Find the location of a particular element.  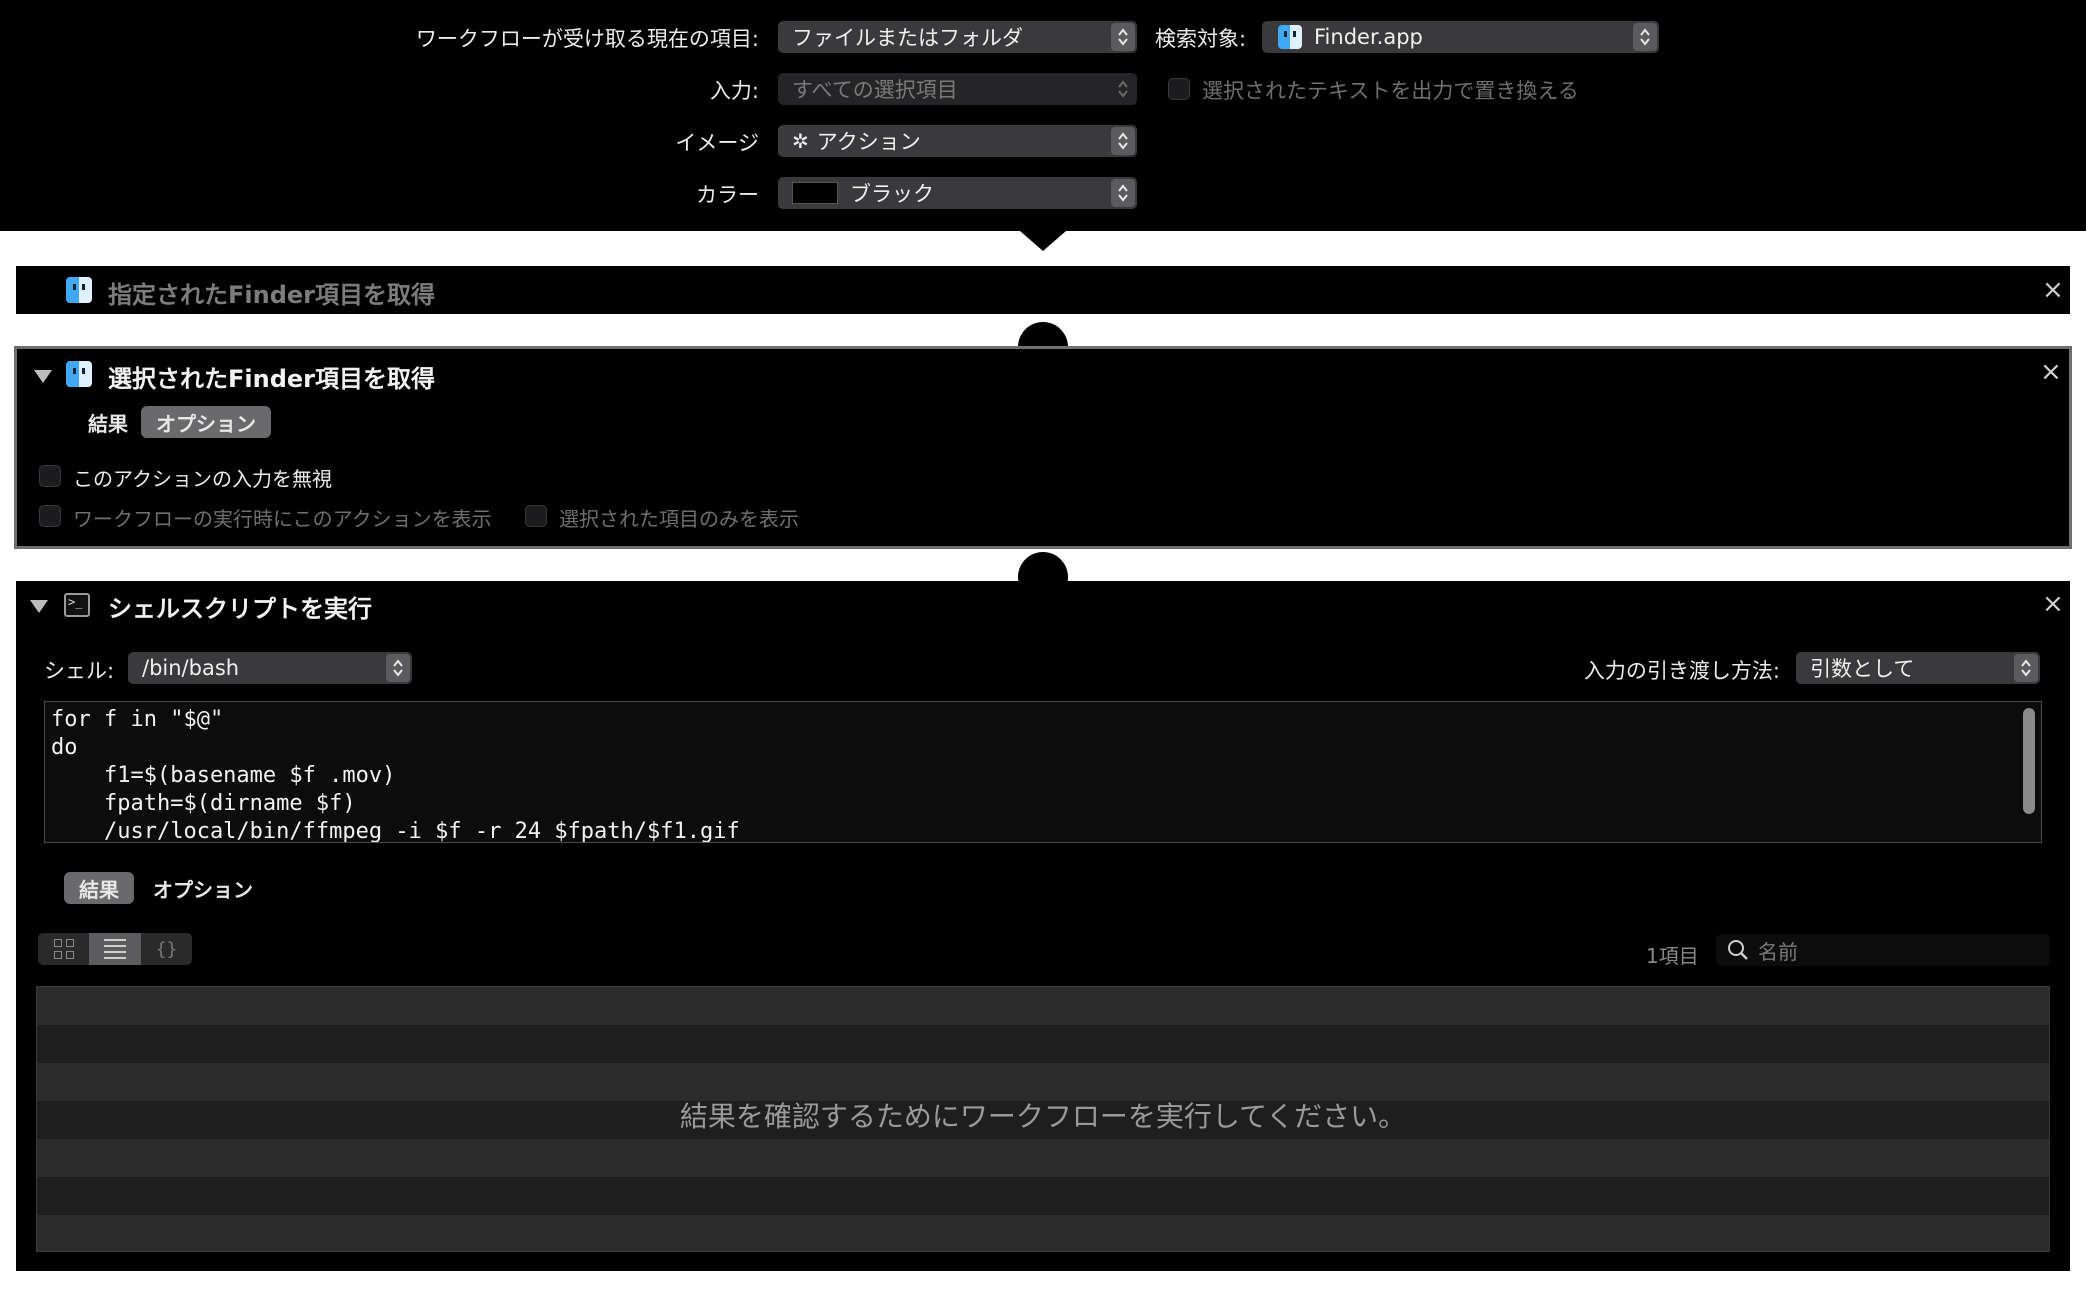

grid-icon is located at coordinates (63, 949).